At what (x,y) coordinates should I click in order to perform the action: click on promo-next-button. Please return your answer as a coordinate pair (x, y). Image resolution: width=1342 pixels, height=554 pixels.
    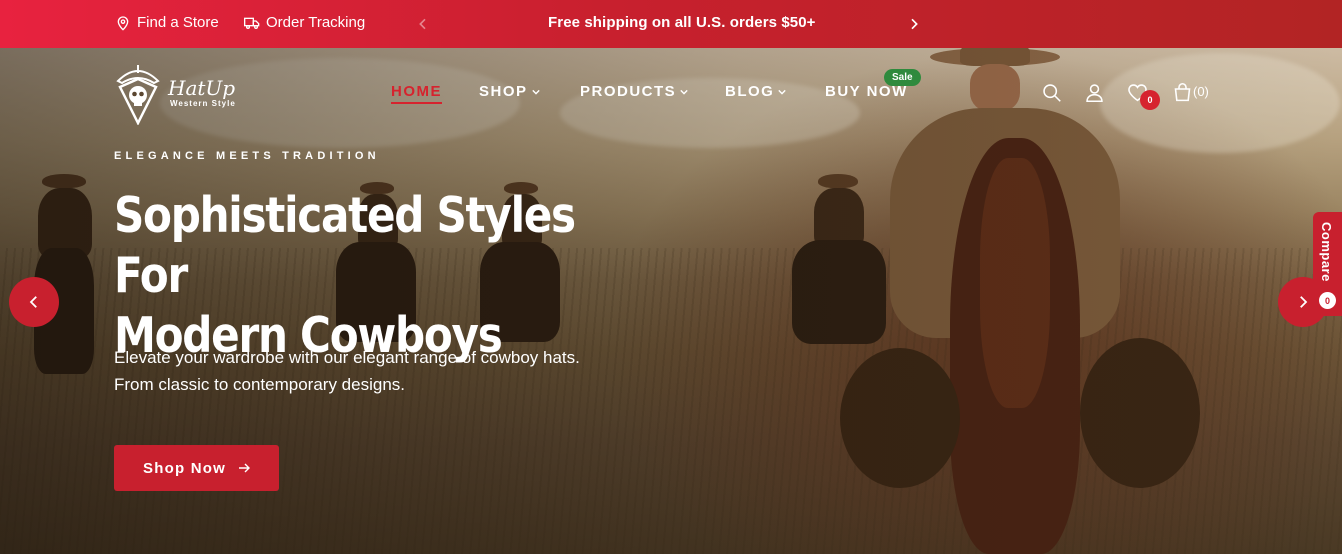
    Looking at the image, I should click on (914, 24).